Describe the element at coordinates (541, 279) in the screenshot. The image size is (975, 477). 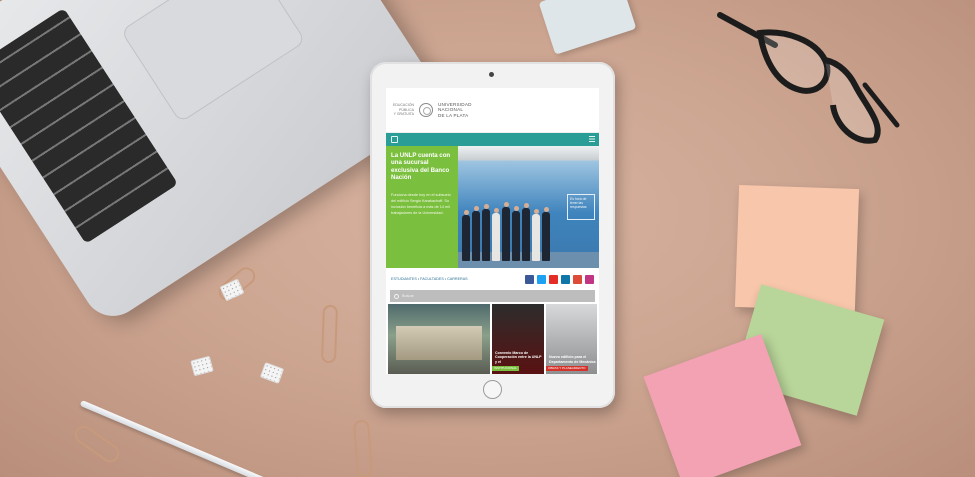
I see `twitter-icon` at that location.